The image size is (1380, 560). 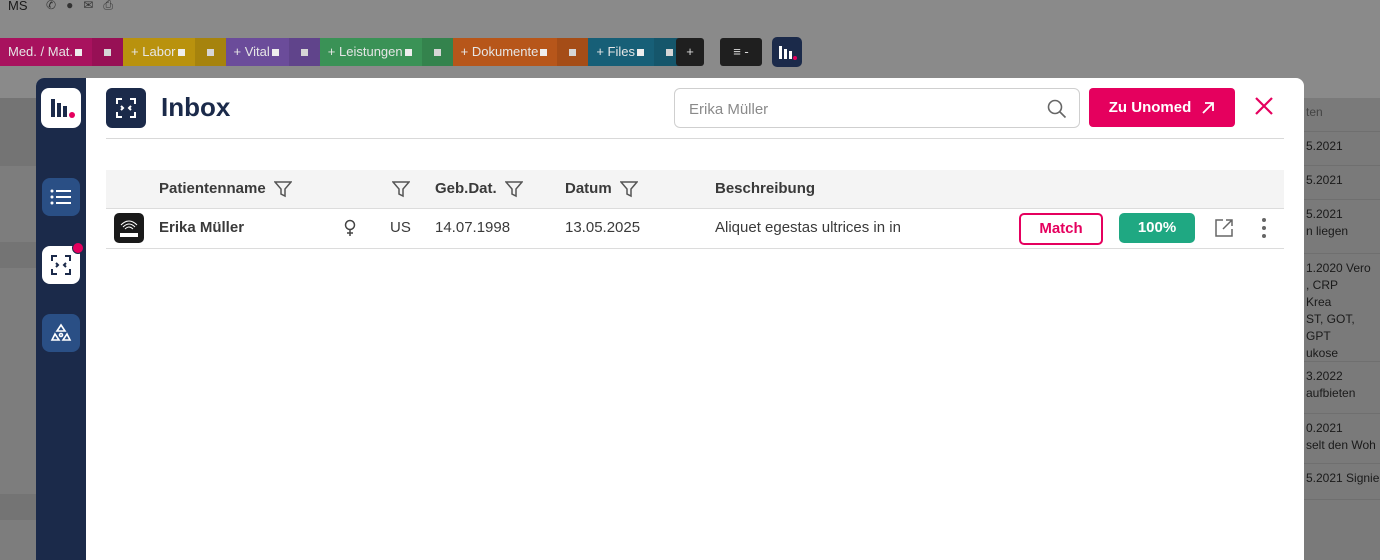 I want to click on column-header-modality, so click(x=401, y=189).